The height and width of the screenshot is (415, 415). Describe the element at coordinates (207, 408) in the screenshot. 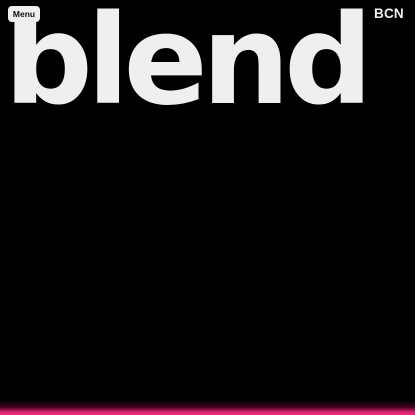

I see `bottom-accent-glow` at that location.